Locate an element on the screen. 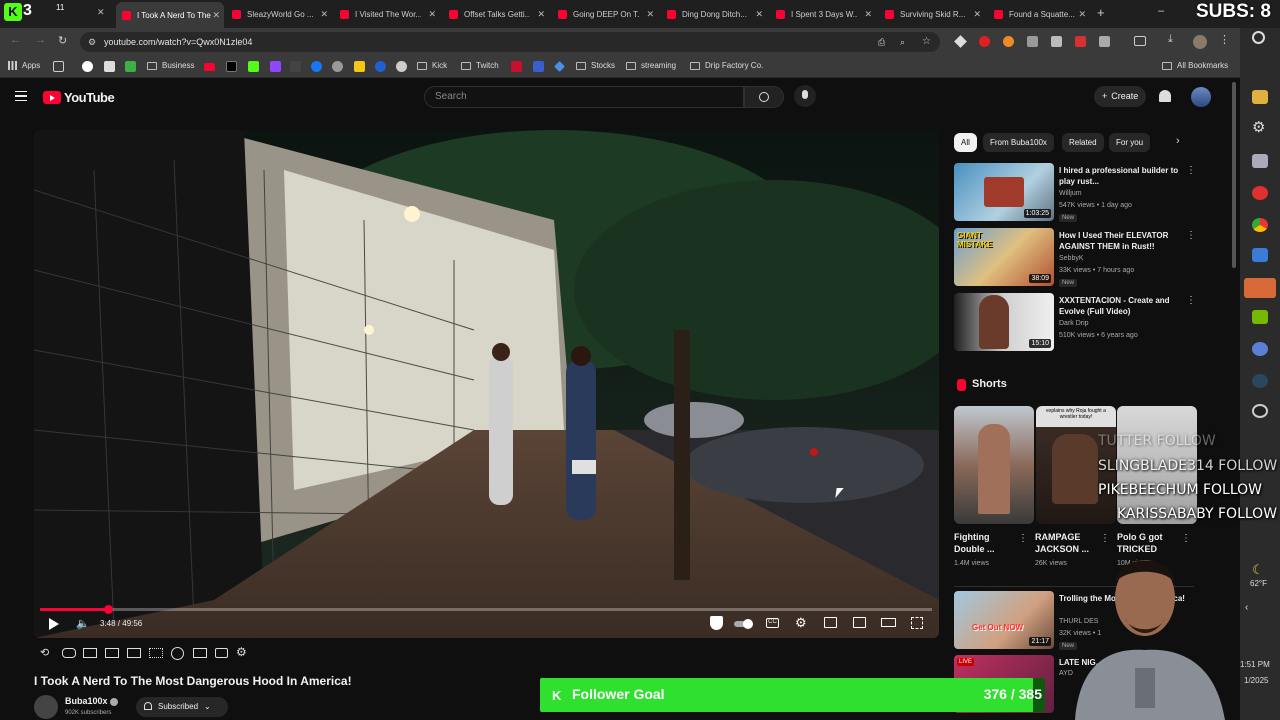  short-thumbnail is located at coordinates (994, 465).